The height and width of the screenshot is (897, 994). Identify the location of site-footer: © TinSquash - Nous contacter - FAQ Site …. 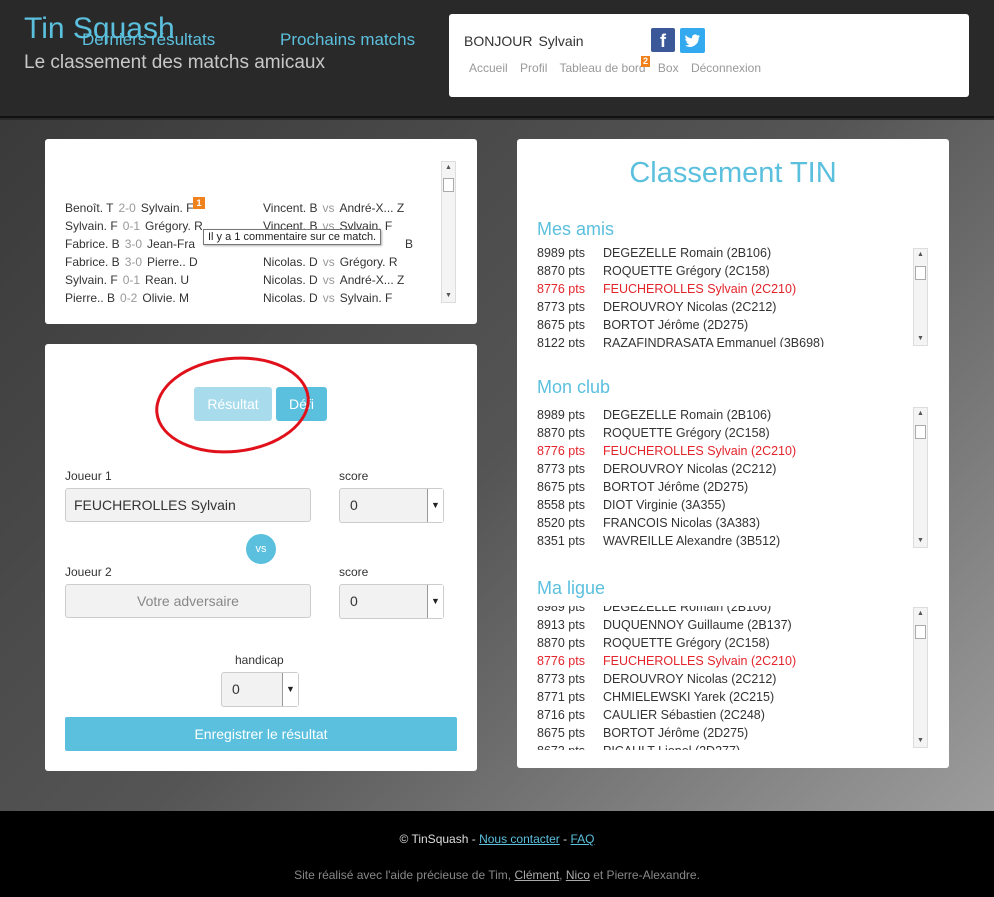
(497, 854).